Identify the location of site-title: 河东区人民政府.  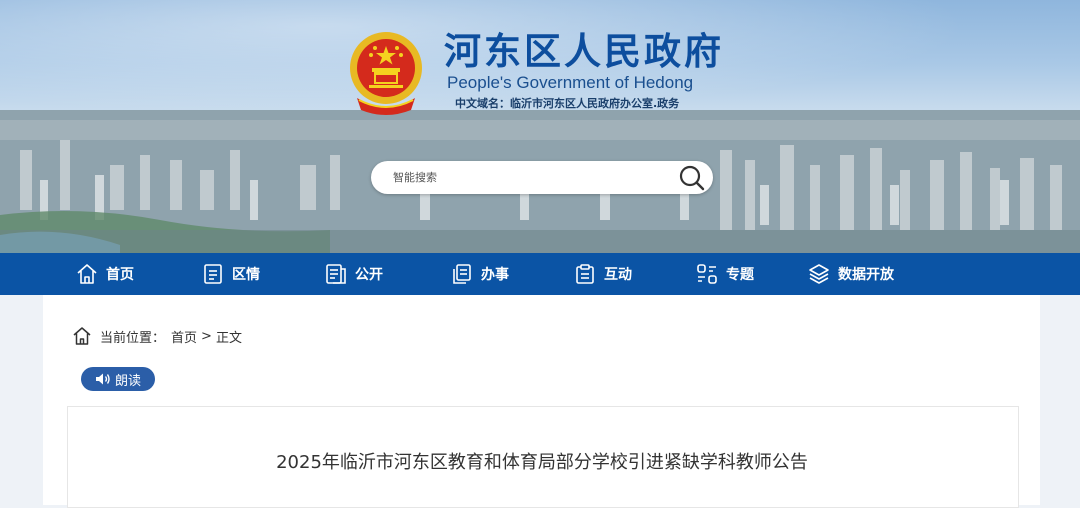
(584, 51).